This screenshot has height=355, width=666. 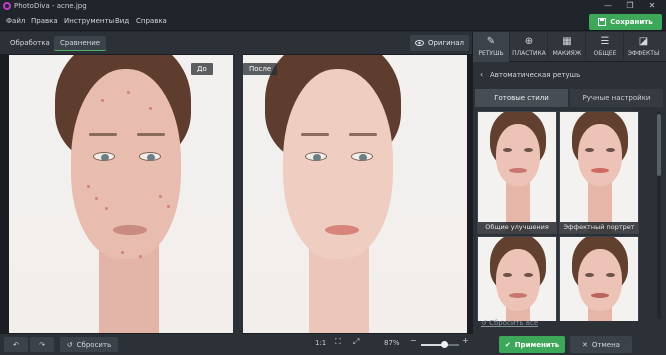 What do you see at coordinates (260, 69) in the screenshot?
I see `after-label: После` at bounding box center [260, 69].